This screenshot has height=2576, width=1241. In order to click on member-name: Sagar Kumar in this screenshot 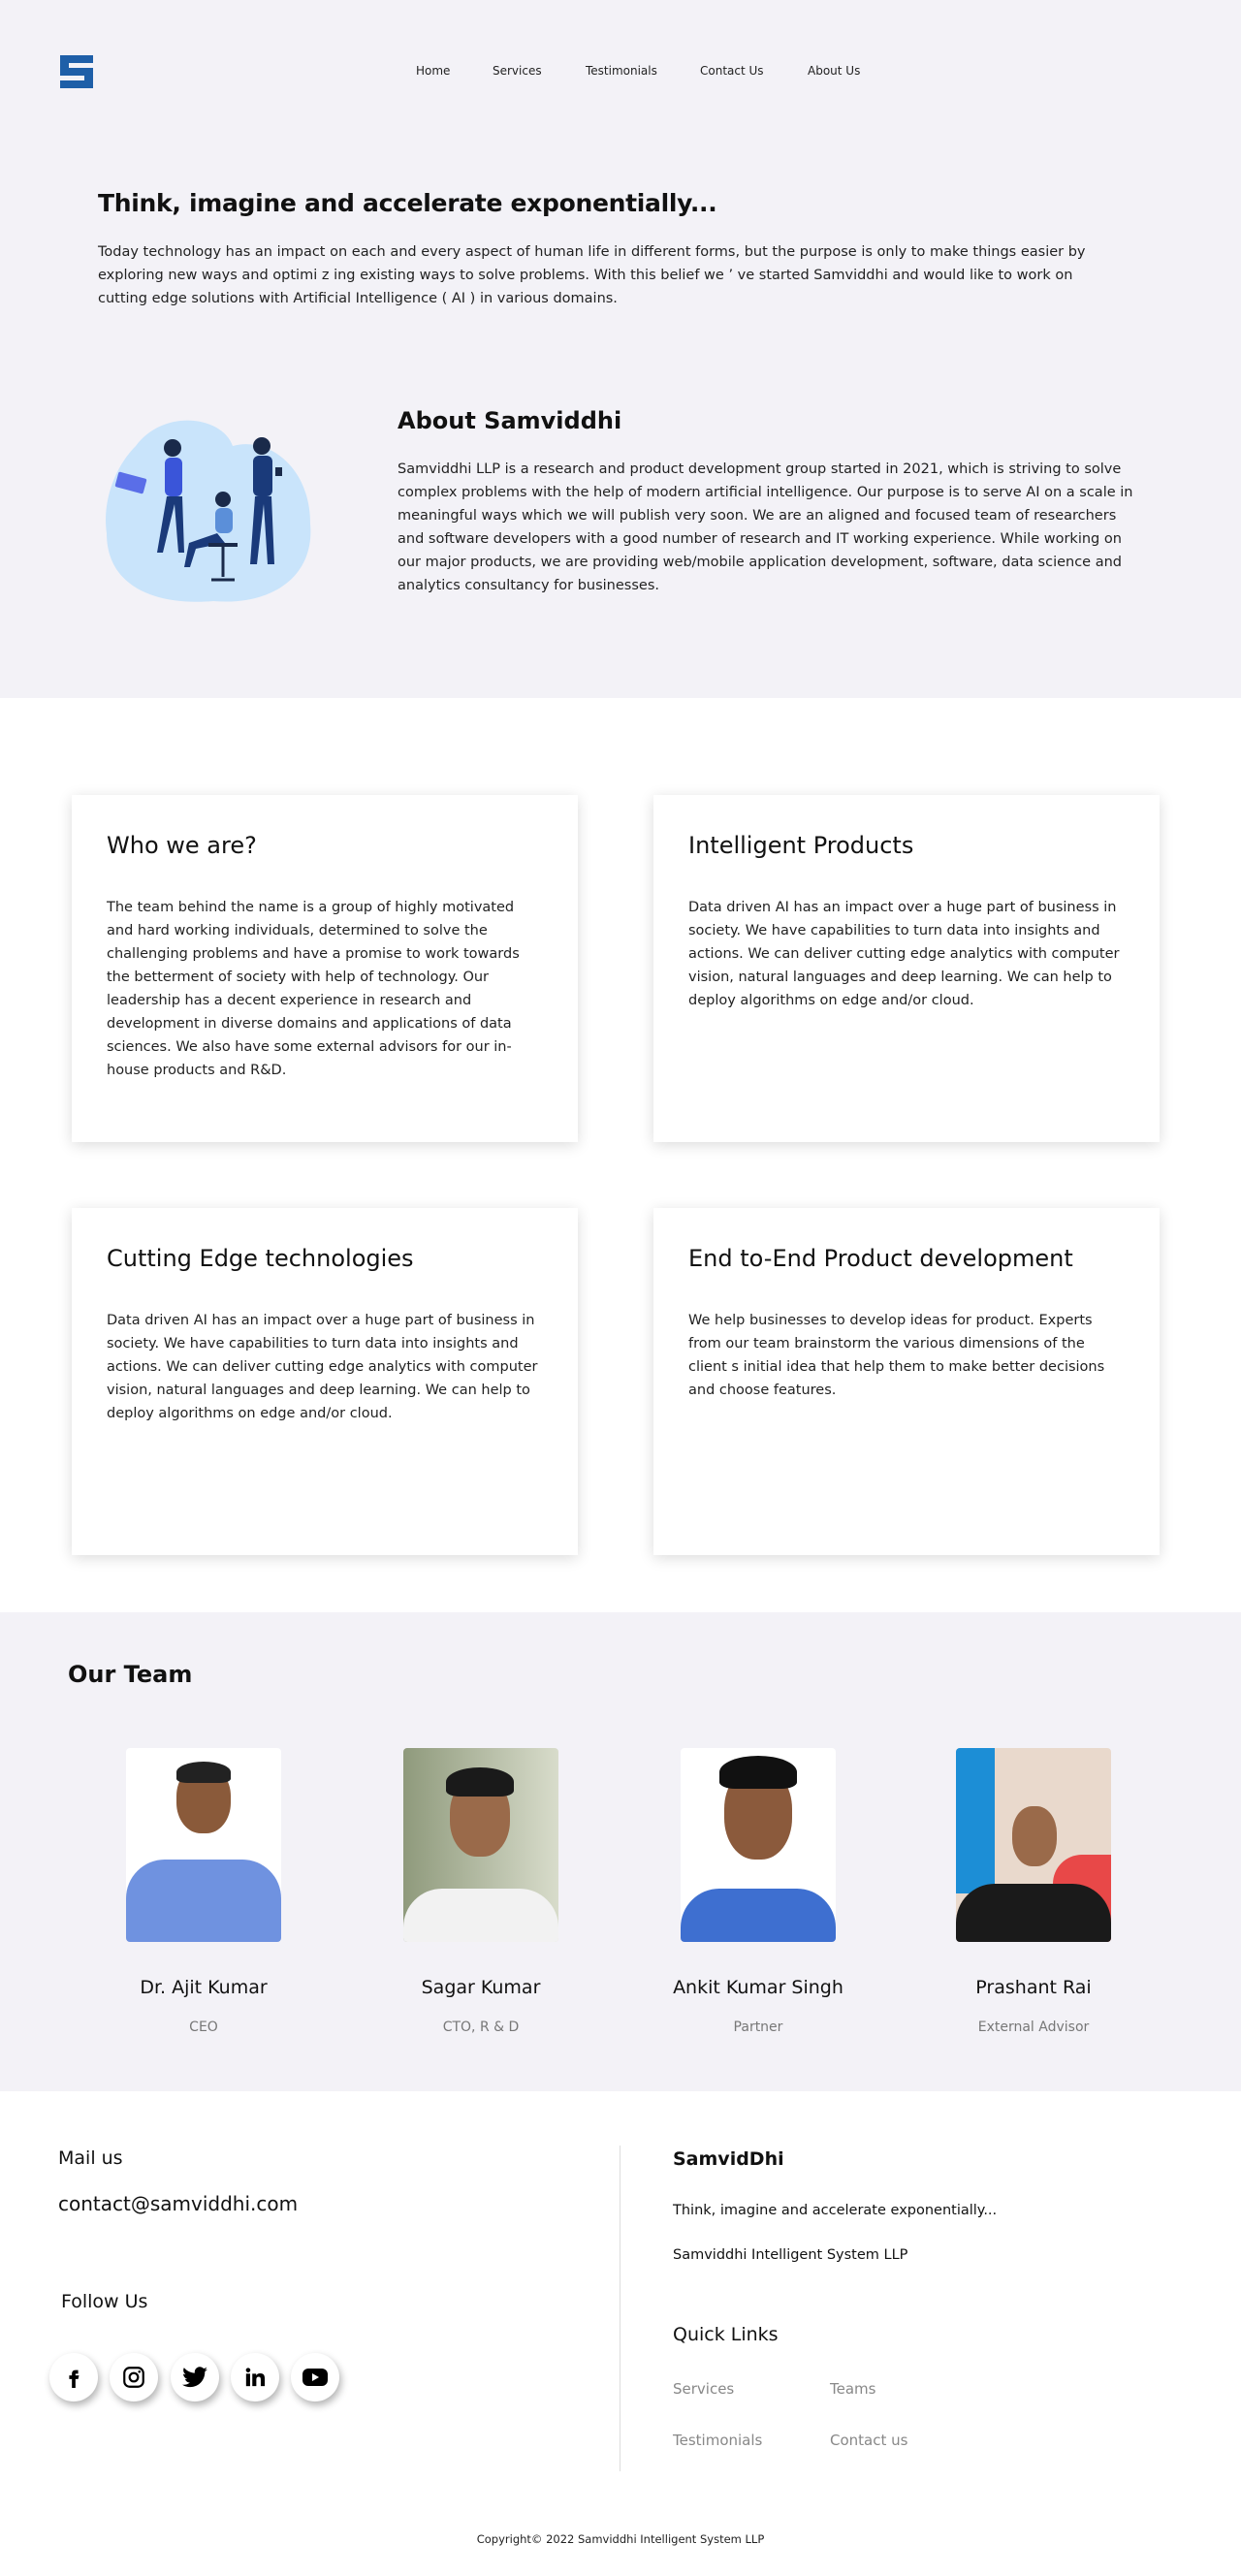, I will do `click(481, 1987)`.